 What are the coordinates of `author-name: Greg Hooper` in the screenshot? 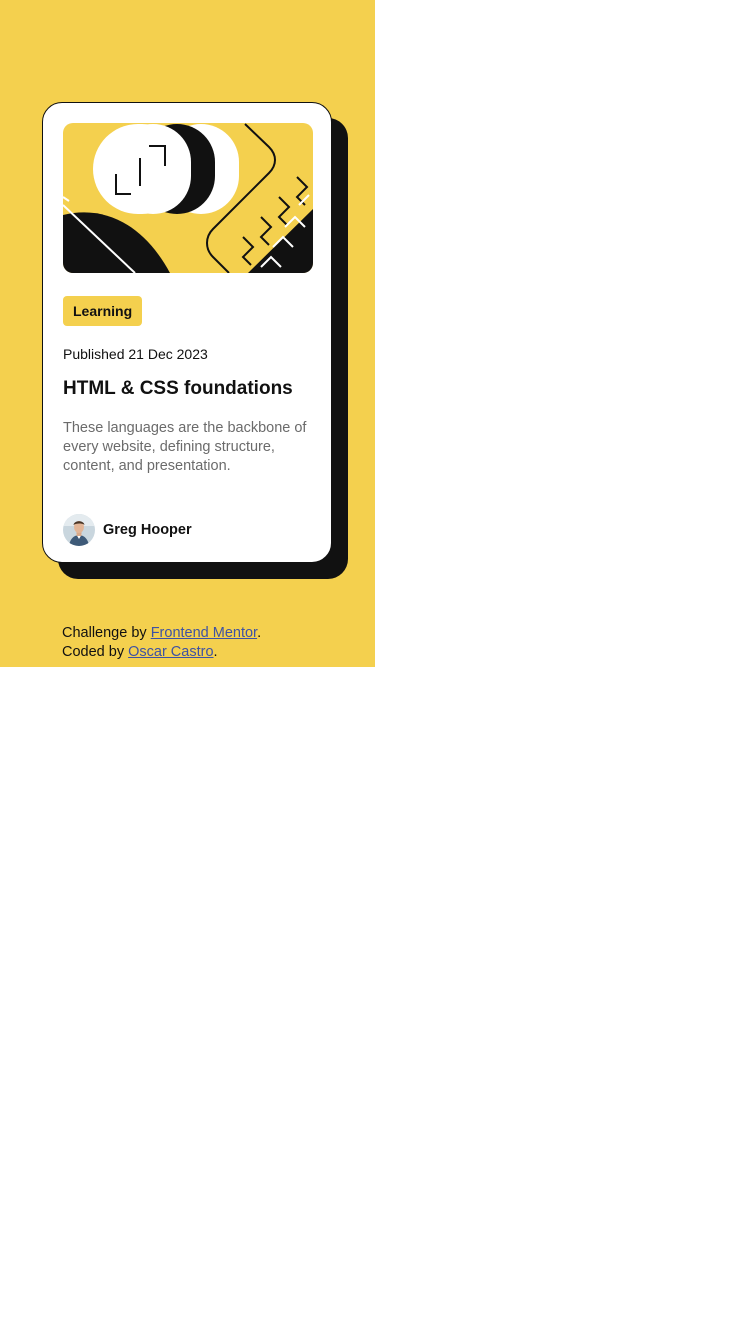 It's located at (147, 530).